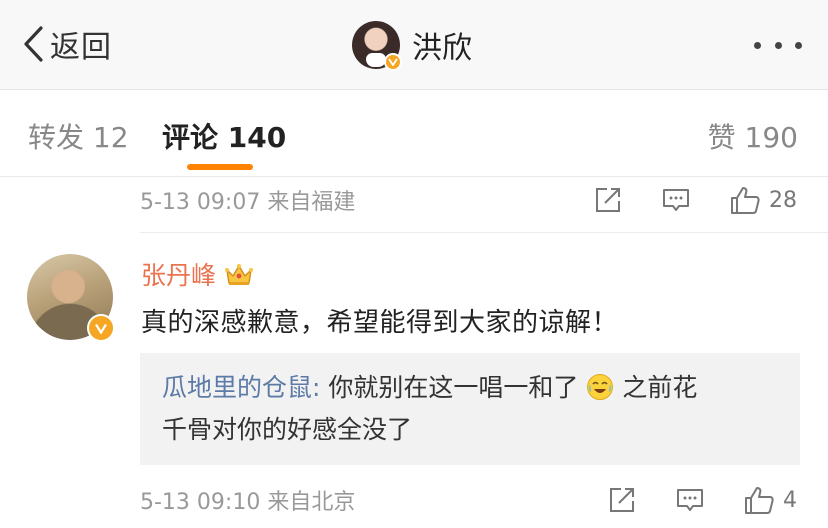  Describe the element at coordinates (33, 44) in the screenshot. I see `chevron-left-icon` at that location.